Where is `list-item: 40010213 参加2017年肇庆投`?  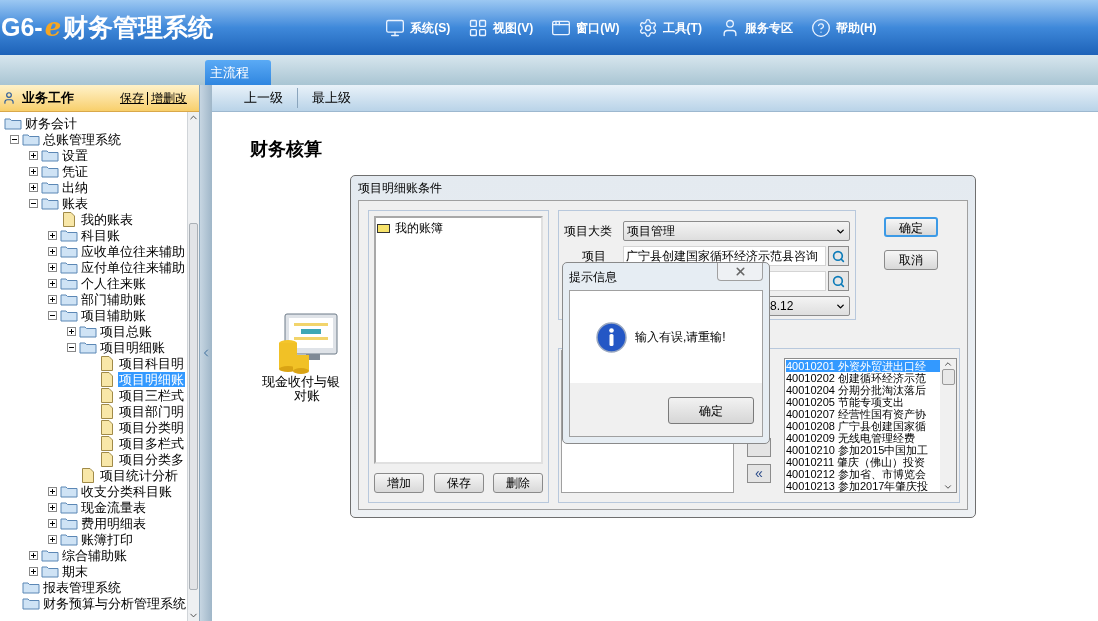
list-item: 40010213 参加2017年肇庆投 is located at coordinates (863, 486).